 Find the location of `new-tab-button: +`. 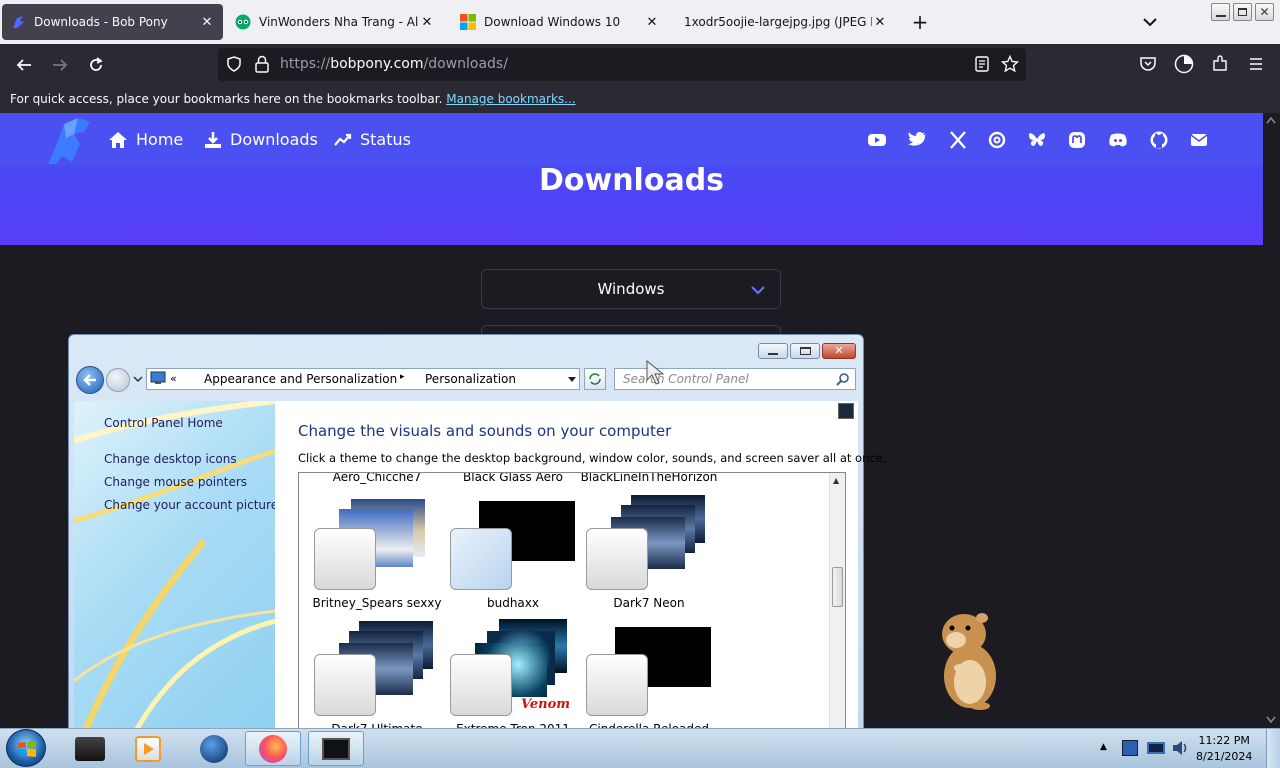

new-tab-button: + is located at coordinates (920, 22).